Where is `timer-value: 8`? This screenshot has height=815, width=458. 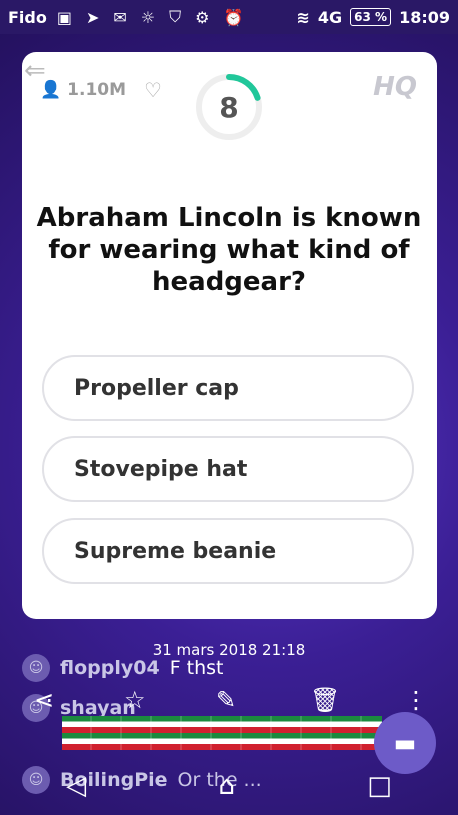
timer-value: 8 is located at coordinates (229, 107).